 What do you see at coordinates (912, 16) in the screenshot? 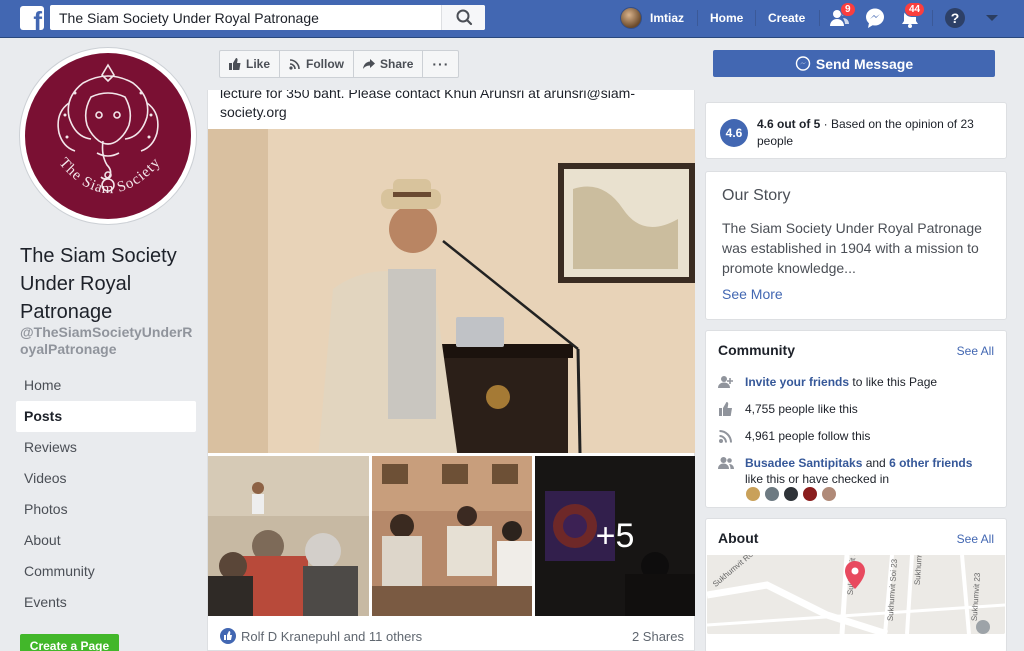
I see `notifications-button: 44` at bounding box center [912, 16].